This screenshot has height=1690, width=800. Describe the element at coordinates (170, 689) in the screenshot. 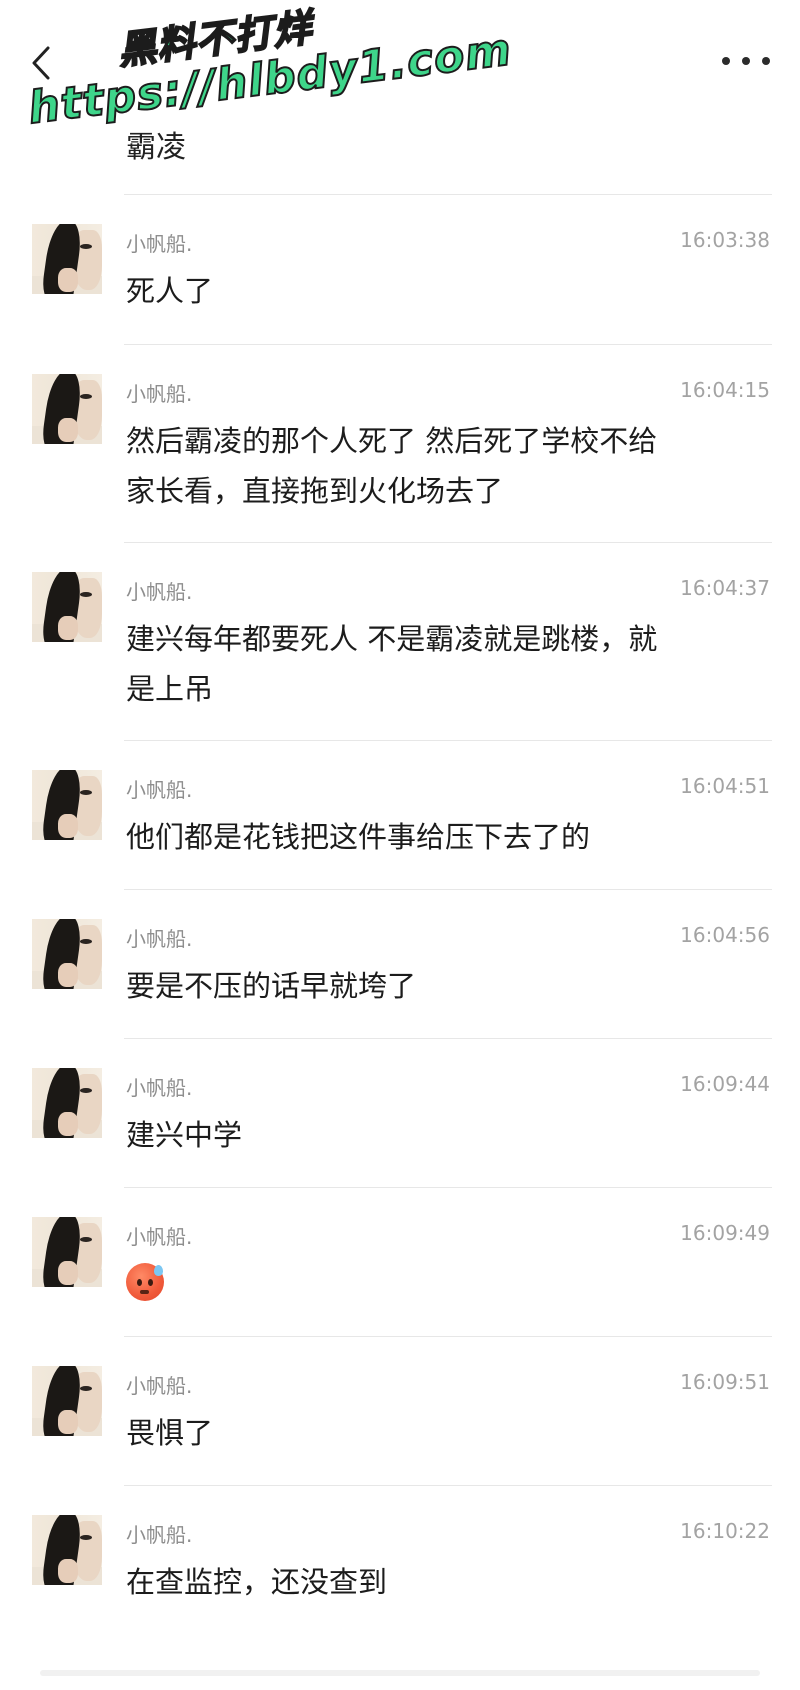

I see `message-text: 是上吊` at that location.